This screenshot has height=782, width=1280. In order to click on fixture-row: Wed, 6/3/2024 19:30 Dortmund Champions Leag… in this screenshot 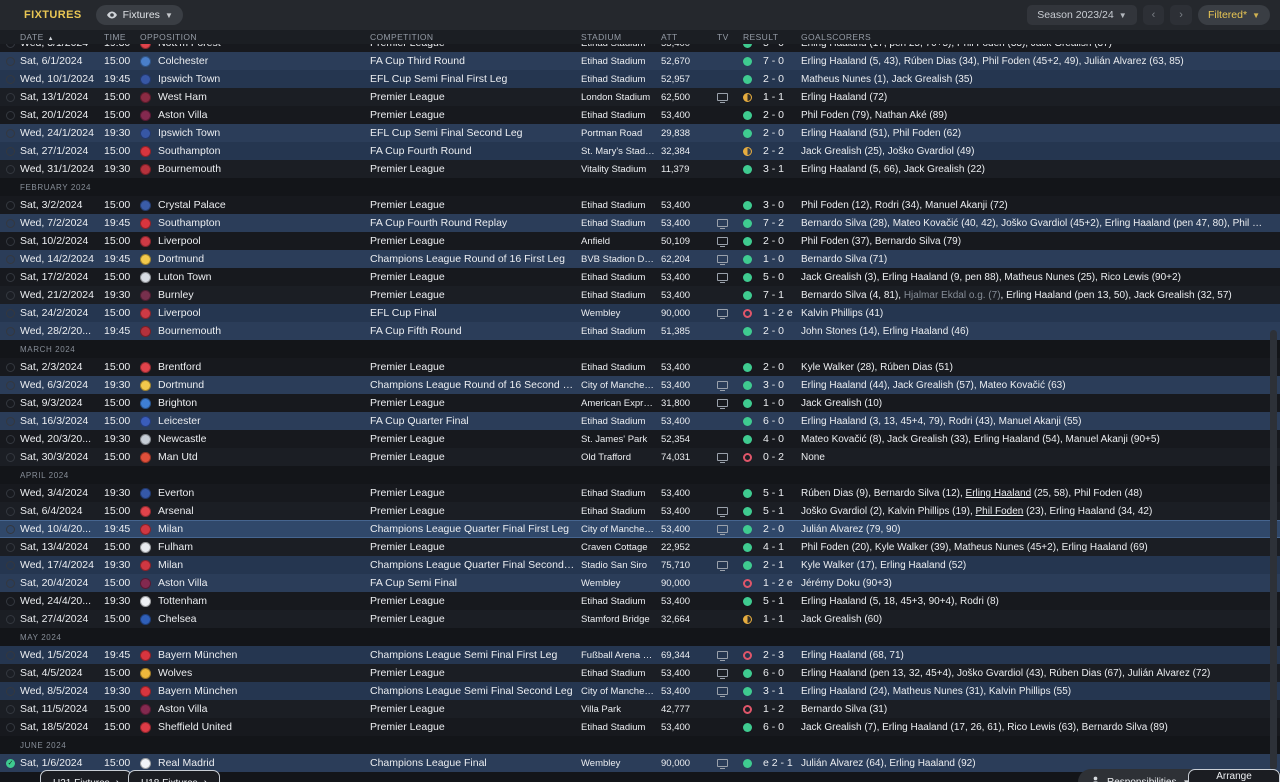, I will do `click(640, 385)`.